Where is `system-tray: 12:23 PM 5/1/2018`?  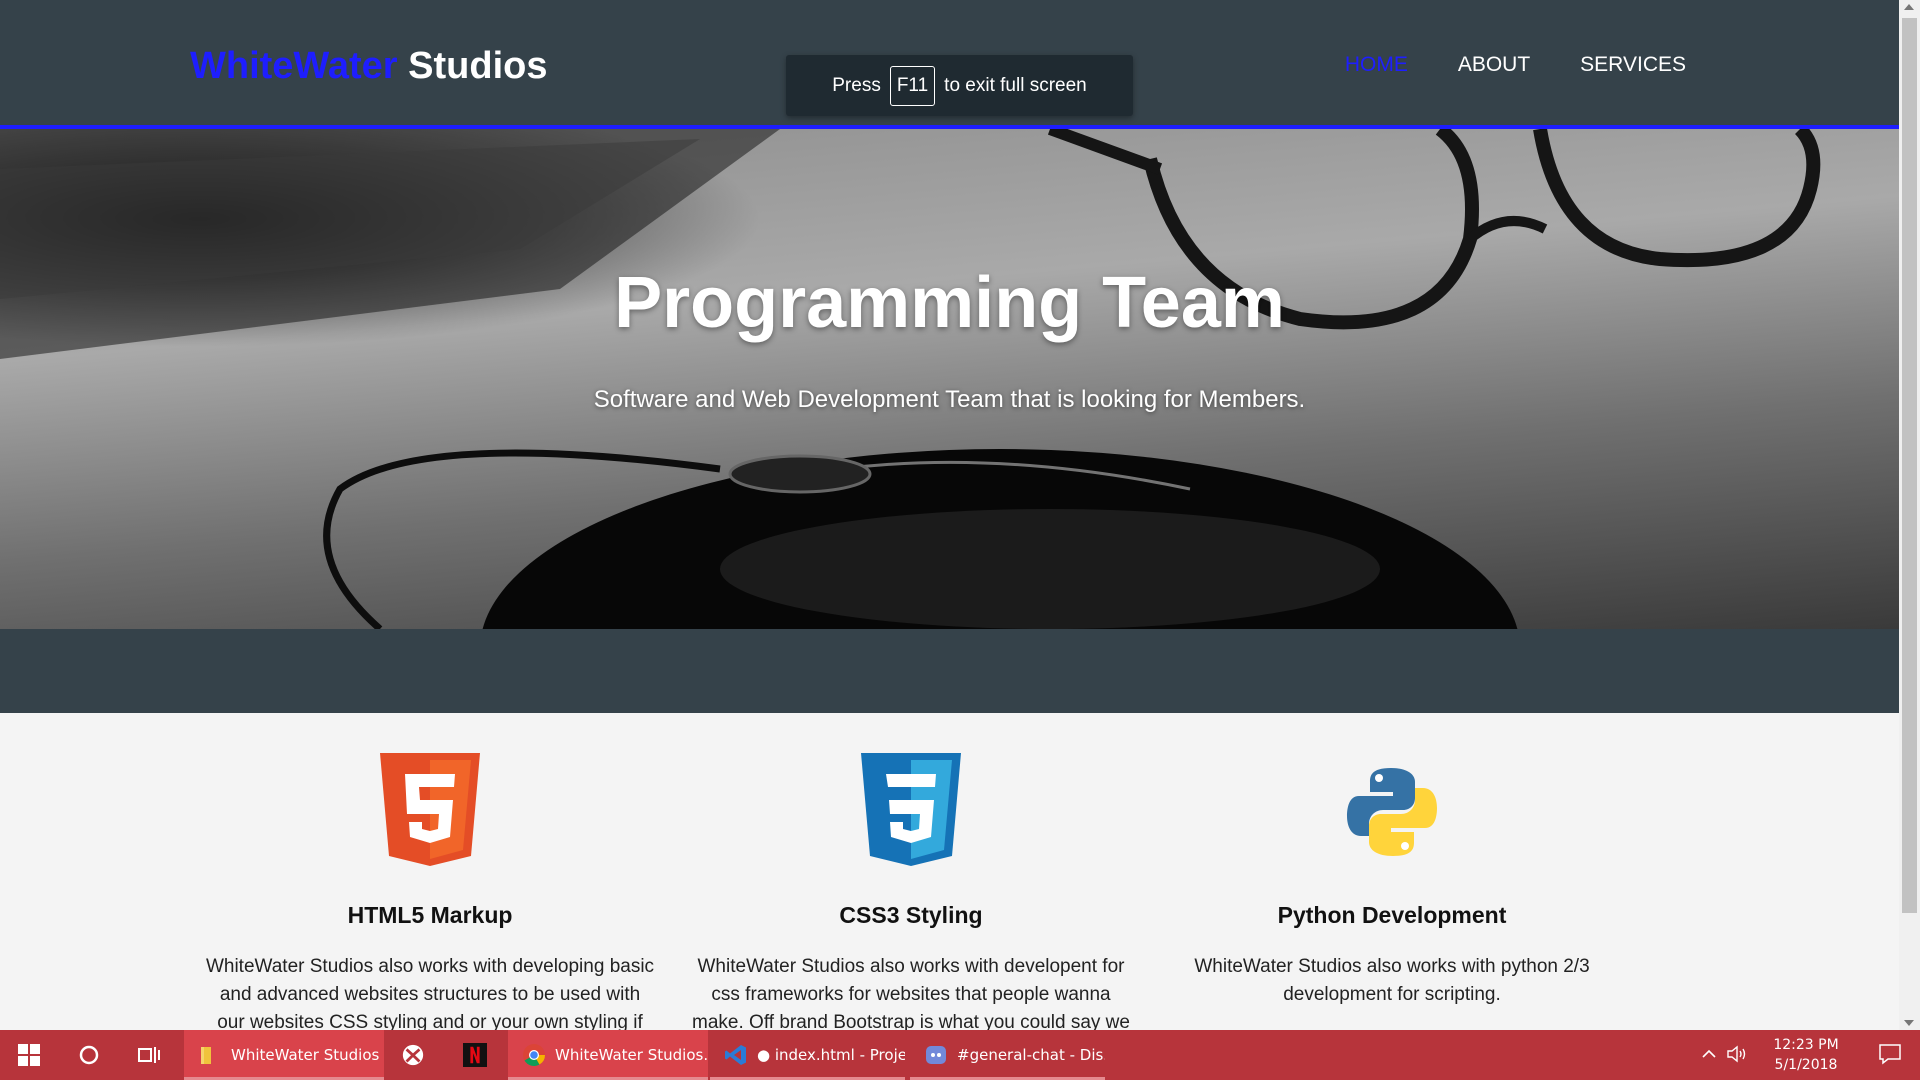
system-tray: 12:23 PM 5/1/2018 is located at coordinates (1810, 1055).